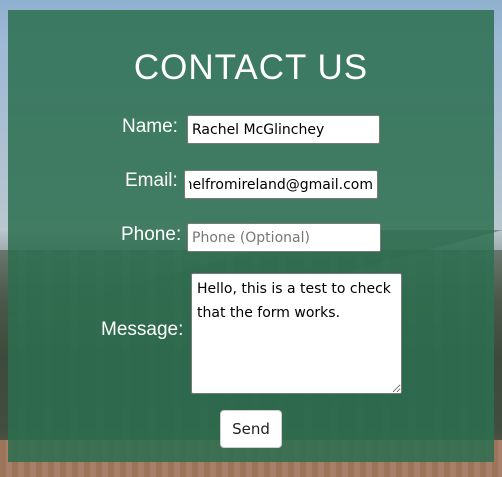  What do you see at coordinates (251, 67) in the screenshot?
I see `page-title: CONTACT US` at bounding box center [251, 67].